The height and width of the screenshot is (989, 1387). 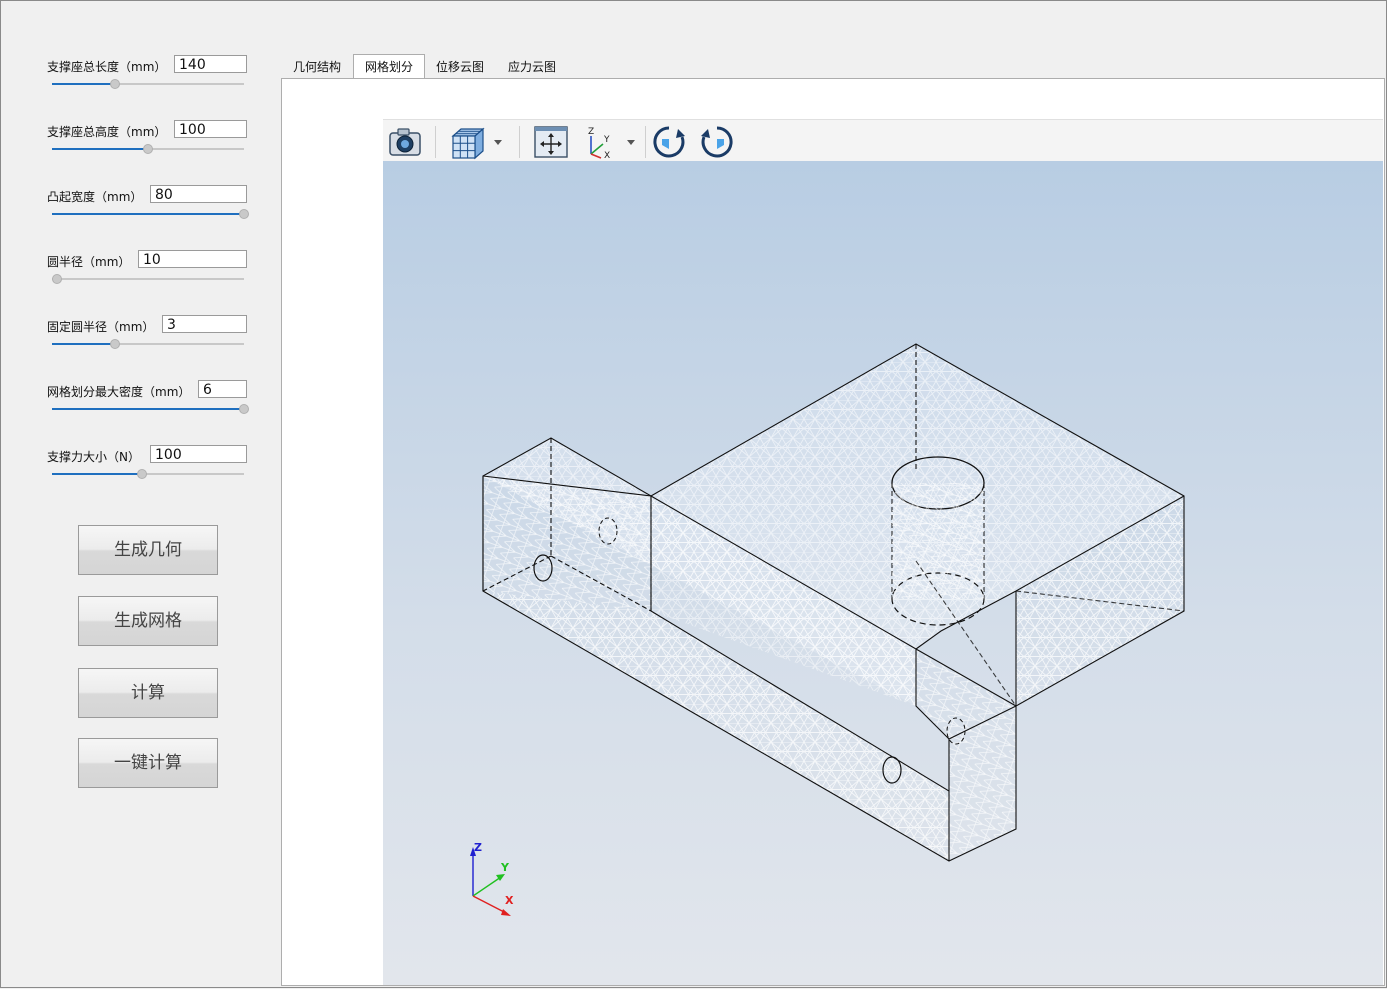 I want to click on param-label: 凸起宽度（mm）, so click(x=95, y=197).